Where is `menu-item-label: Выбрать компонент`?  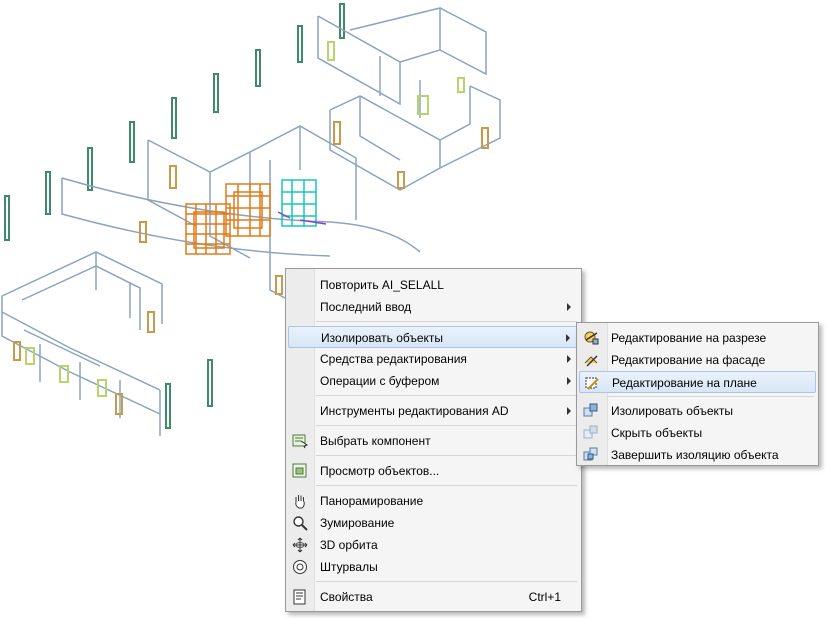 menu-item-label: Выбрать компонент is located at coordinates (375, 441).